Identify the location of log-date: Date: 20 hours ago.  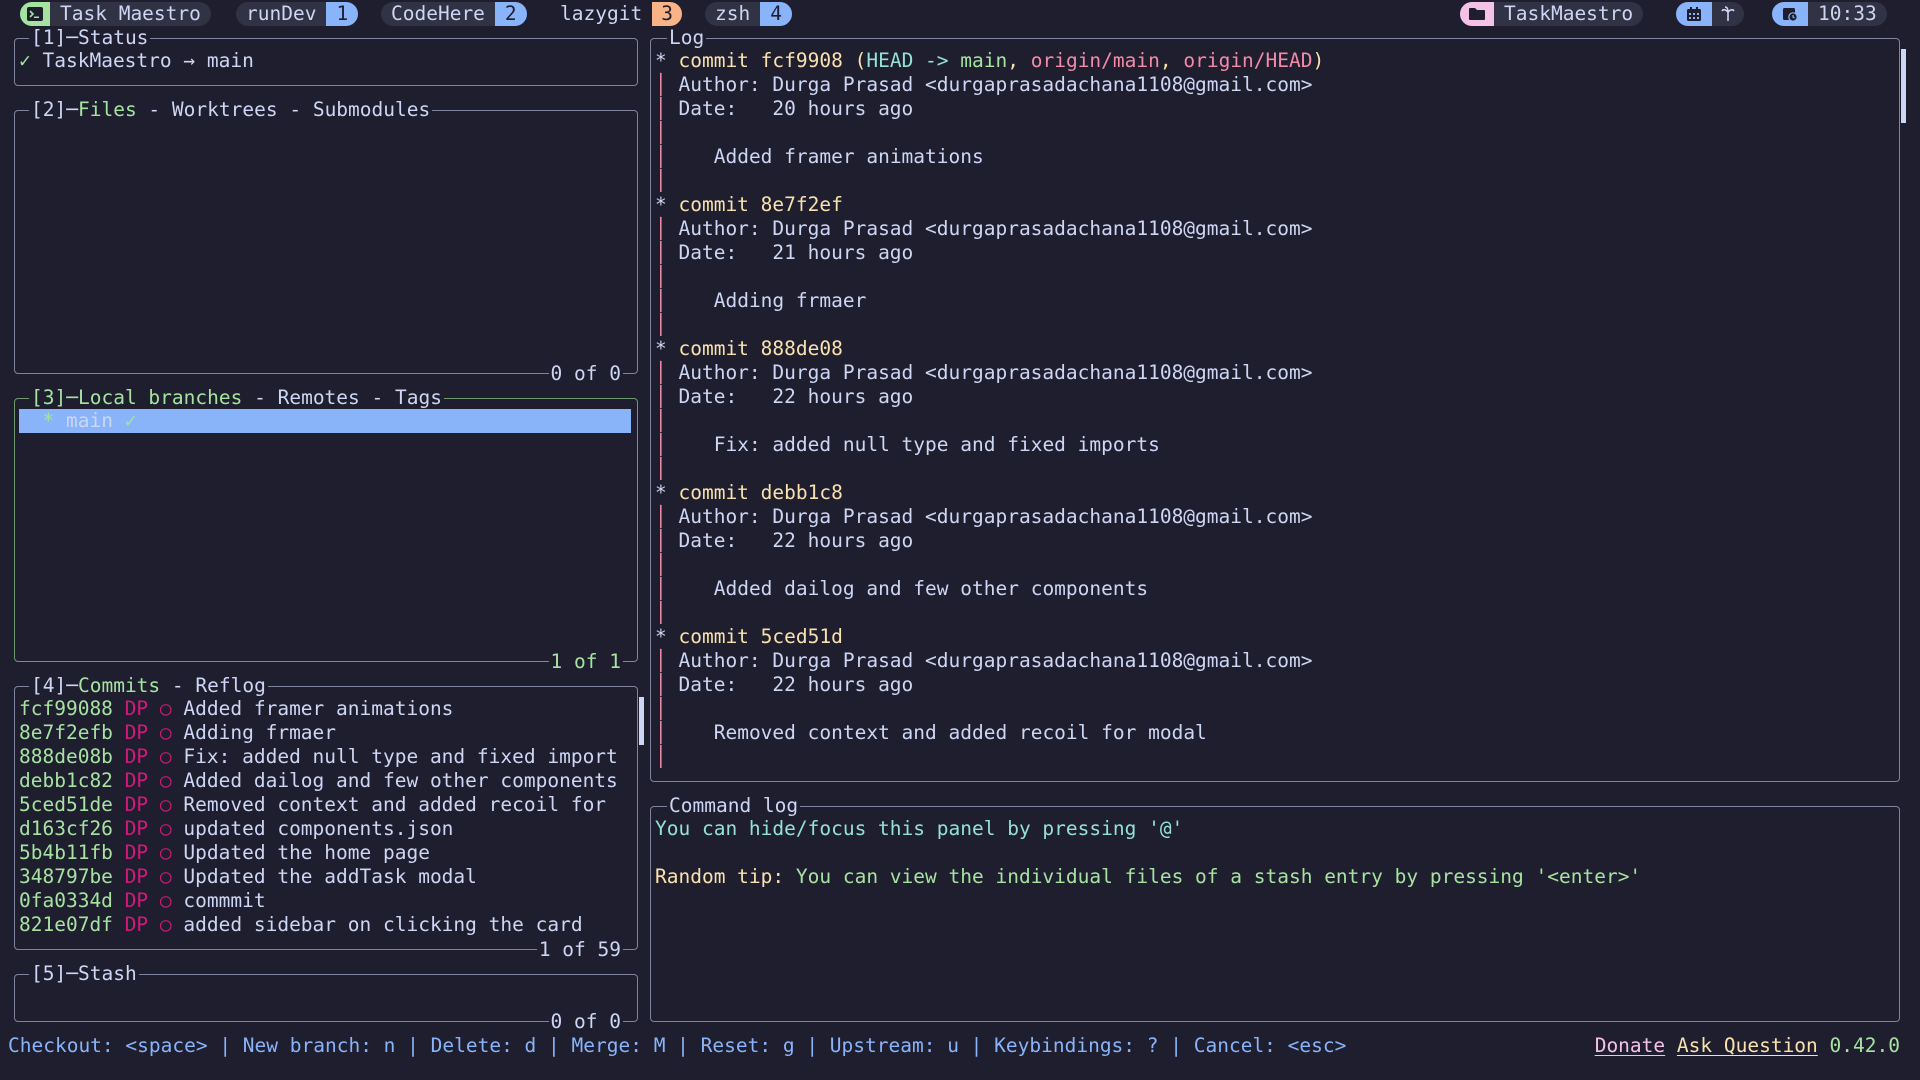
(796, 108).